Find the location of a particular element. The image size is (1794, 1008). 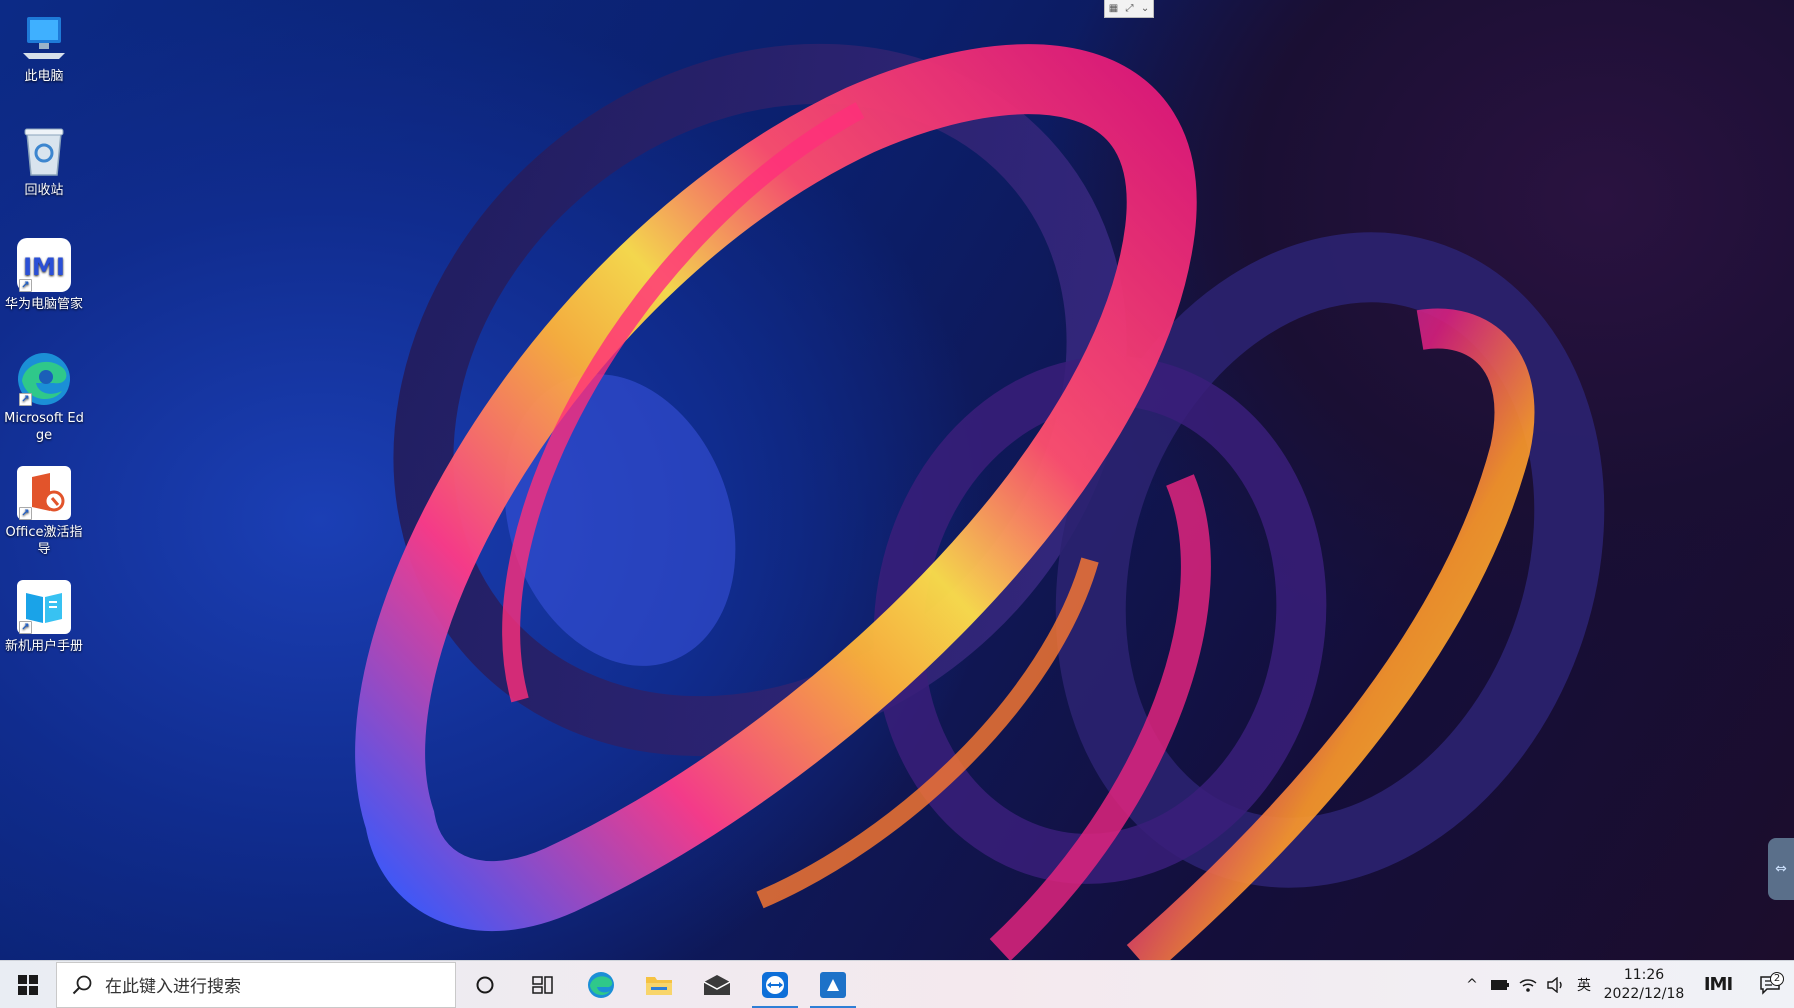

search-placeholder: 在此键入进行搜索 is located at coordinates (173, 987).